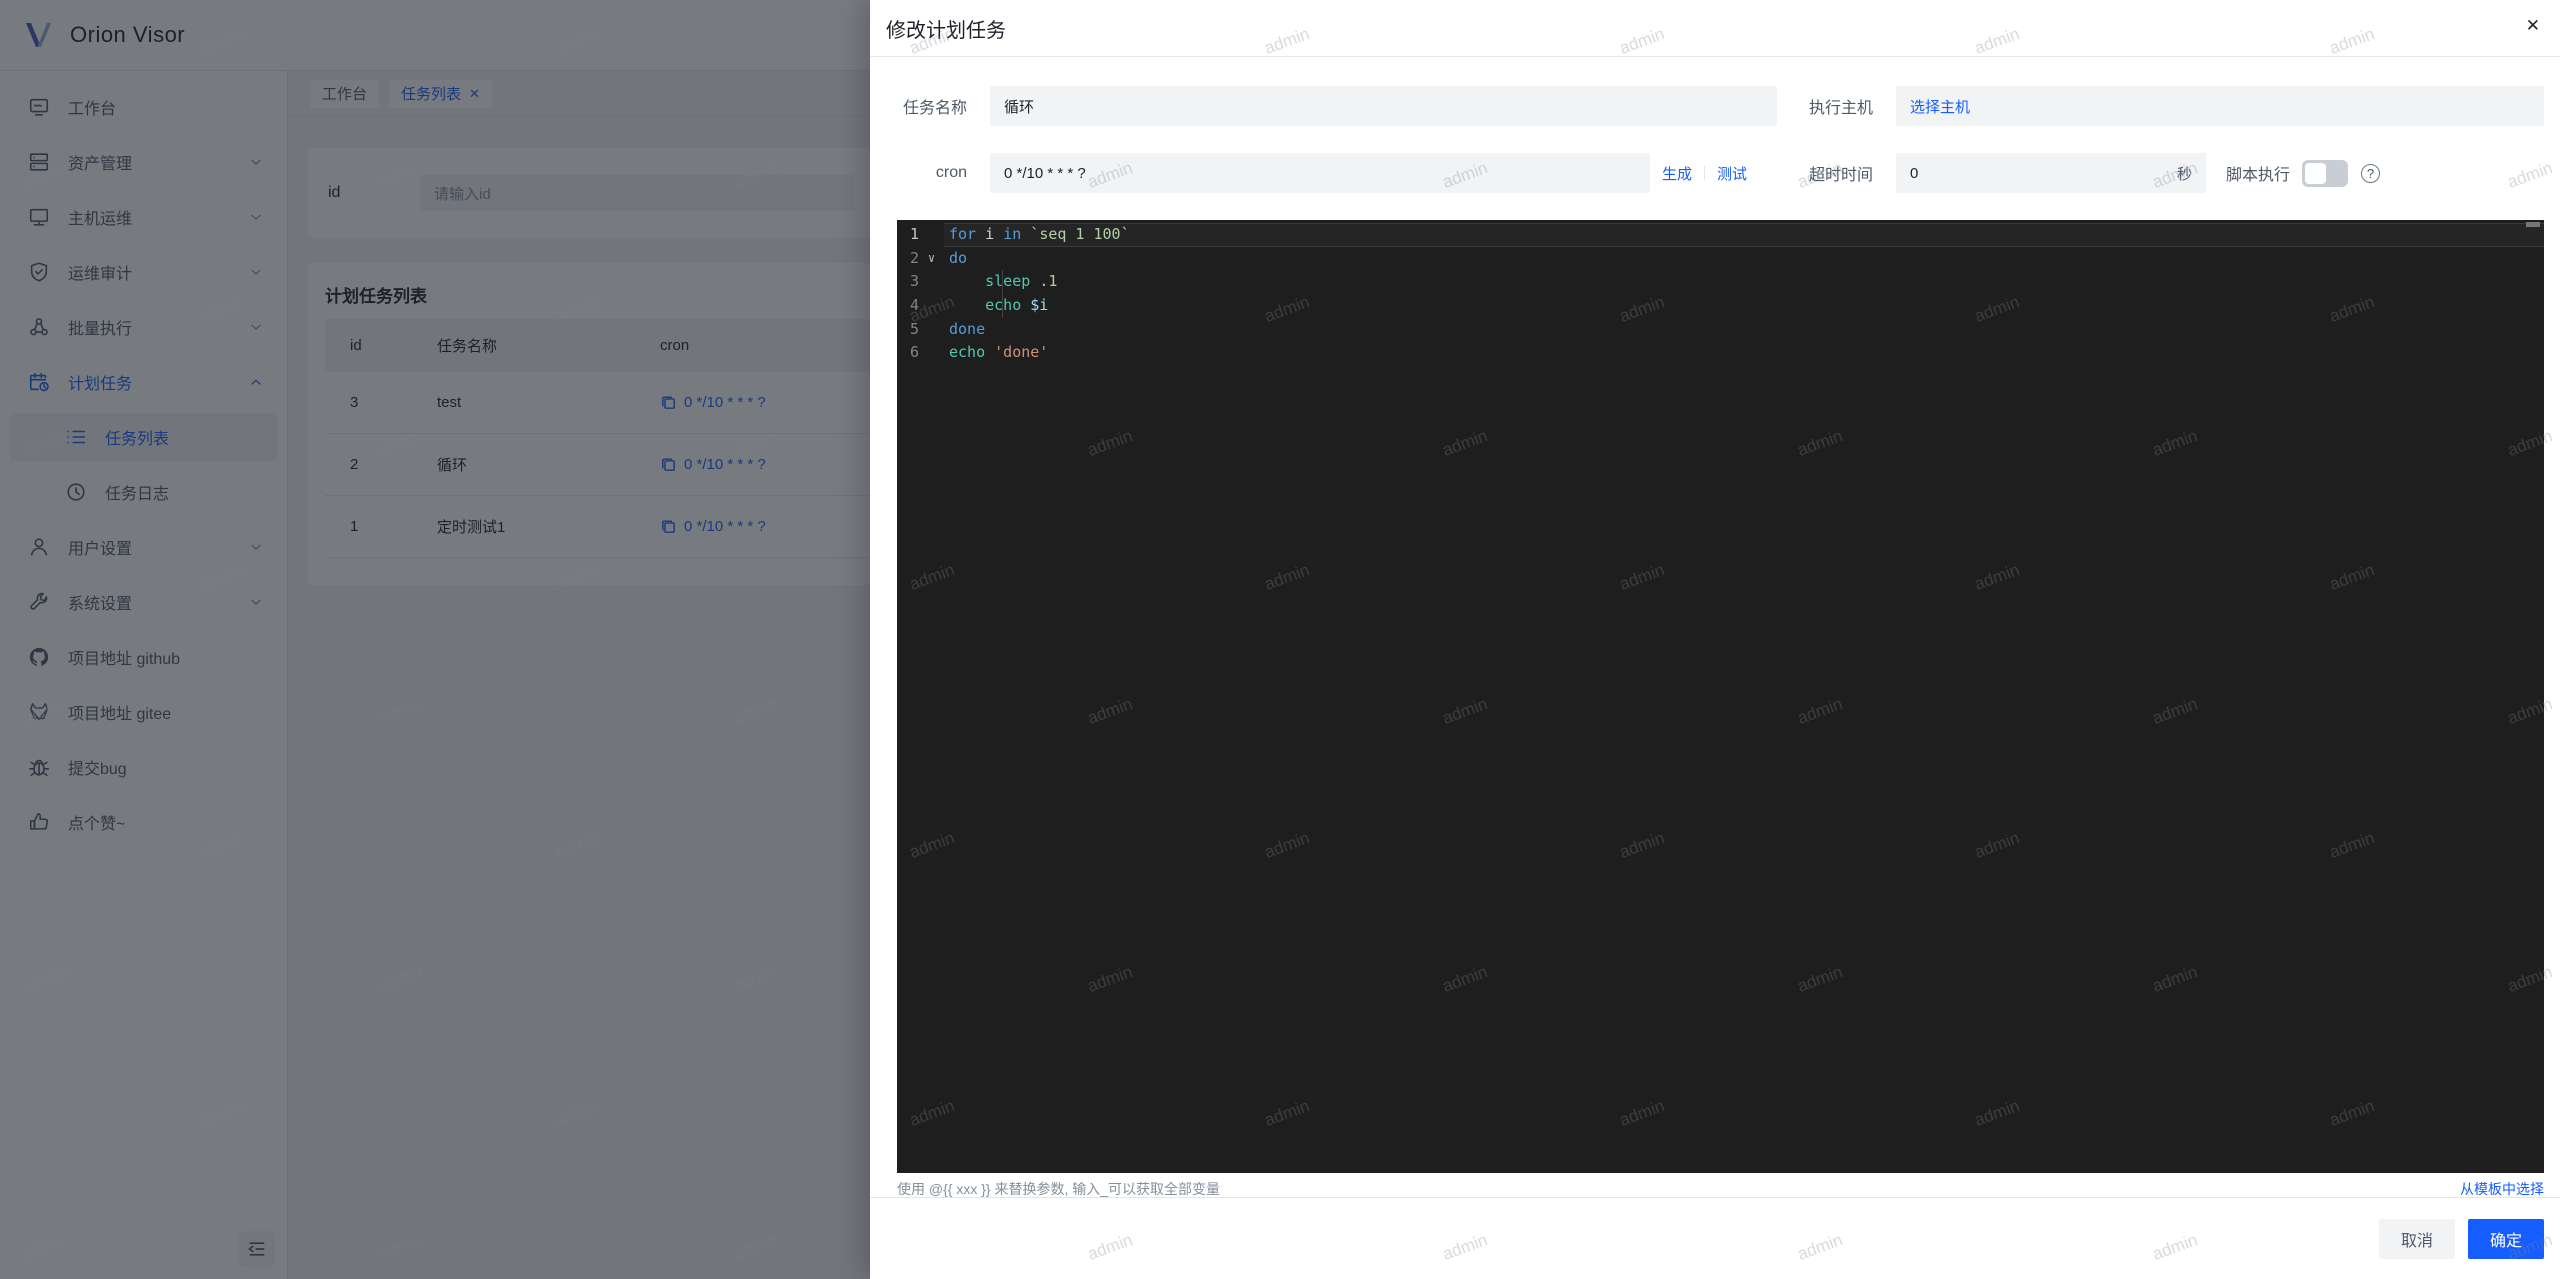 The height and width of the screenshot is (1279, 2560). I want to click on task-name-input: 循环, so click(1383, 106).